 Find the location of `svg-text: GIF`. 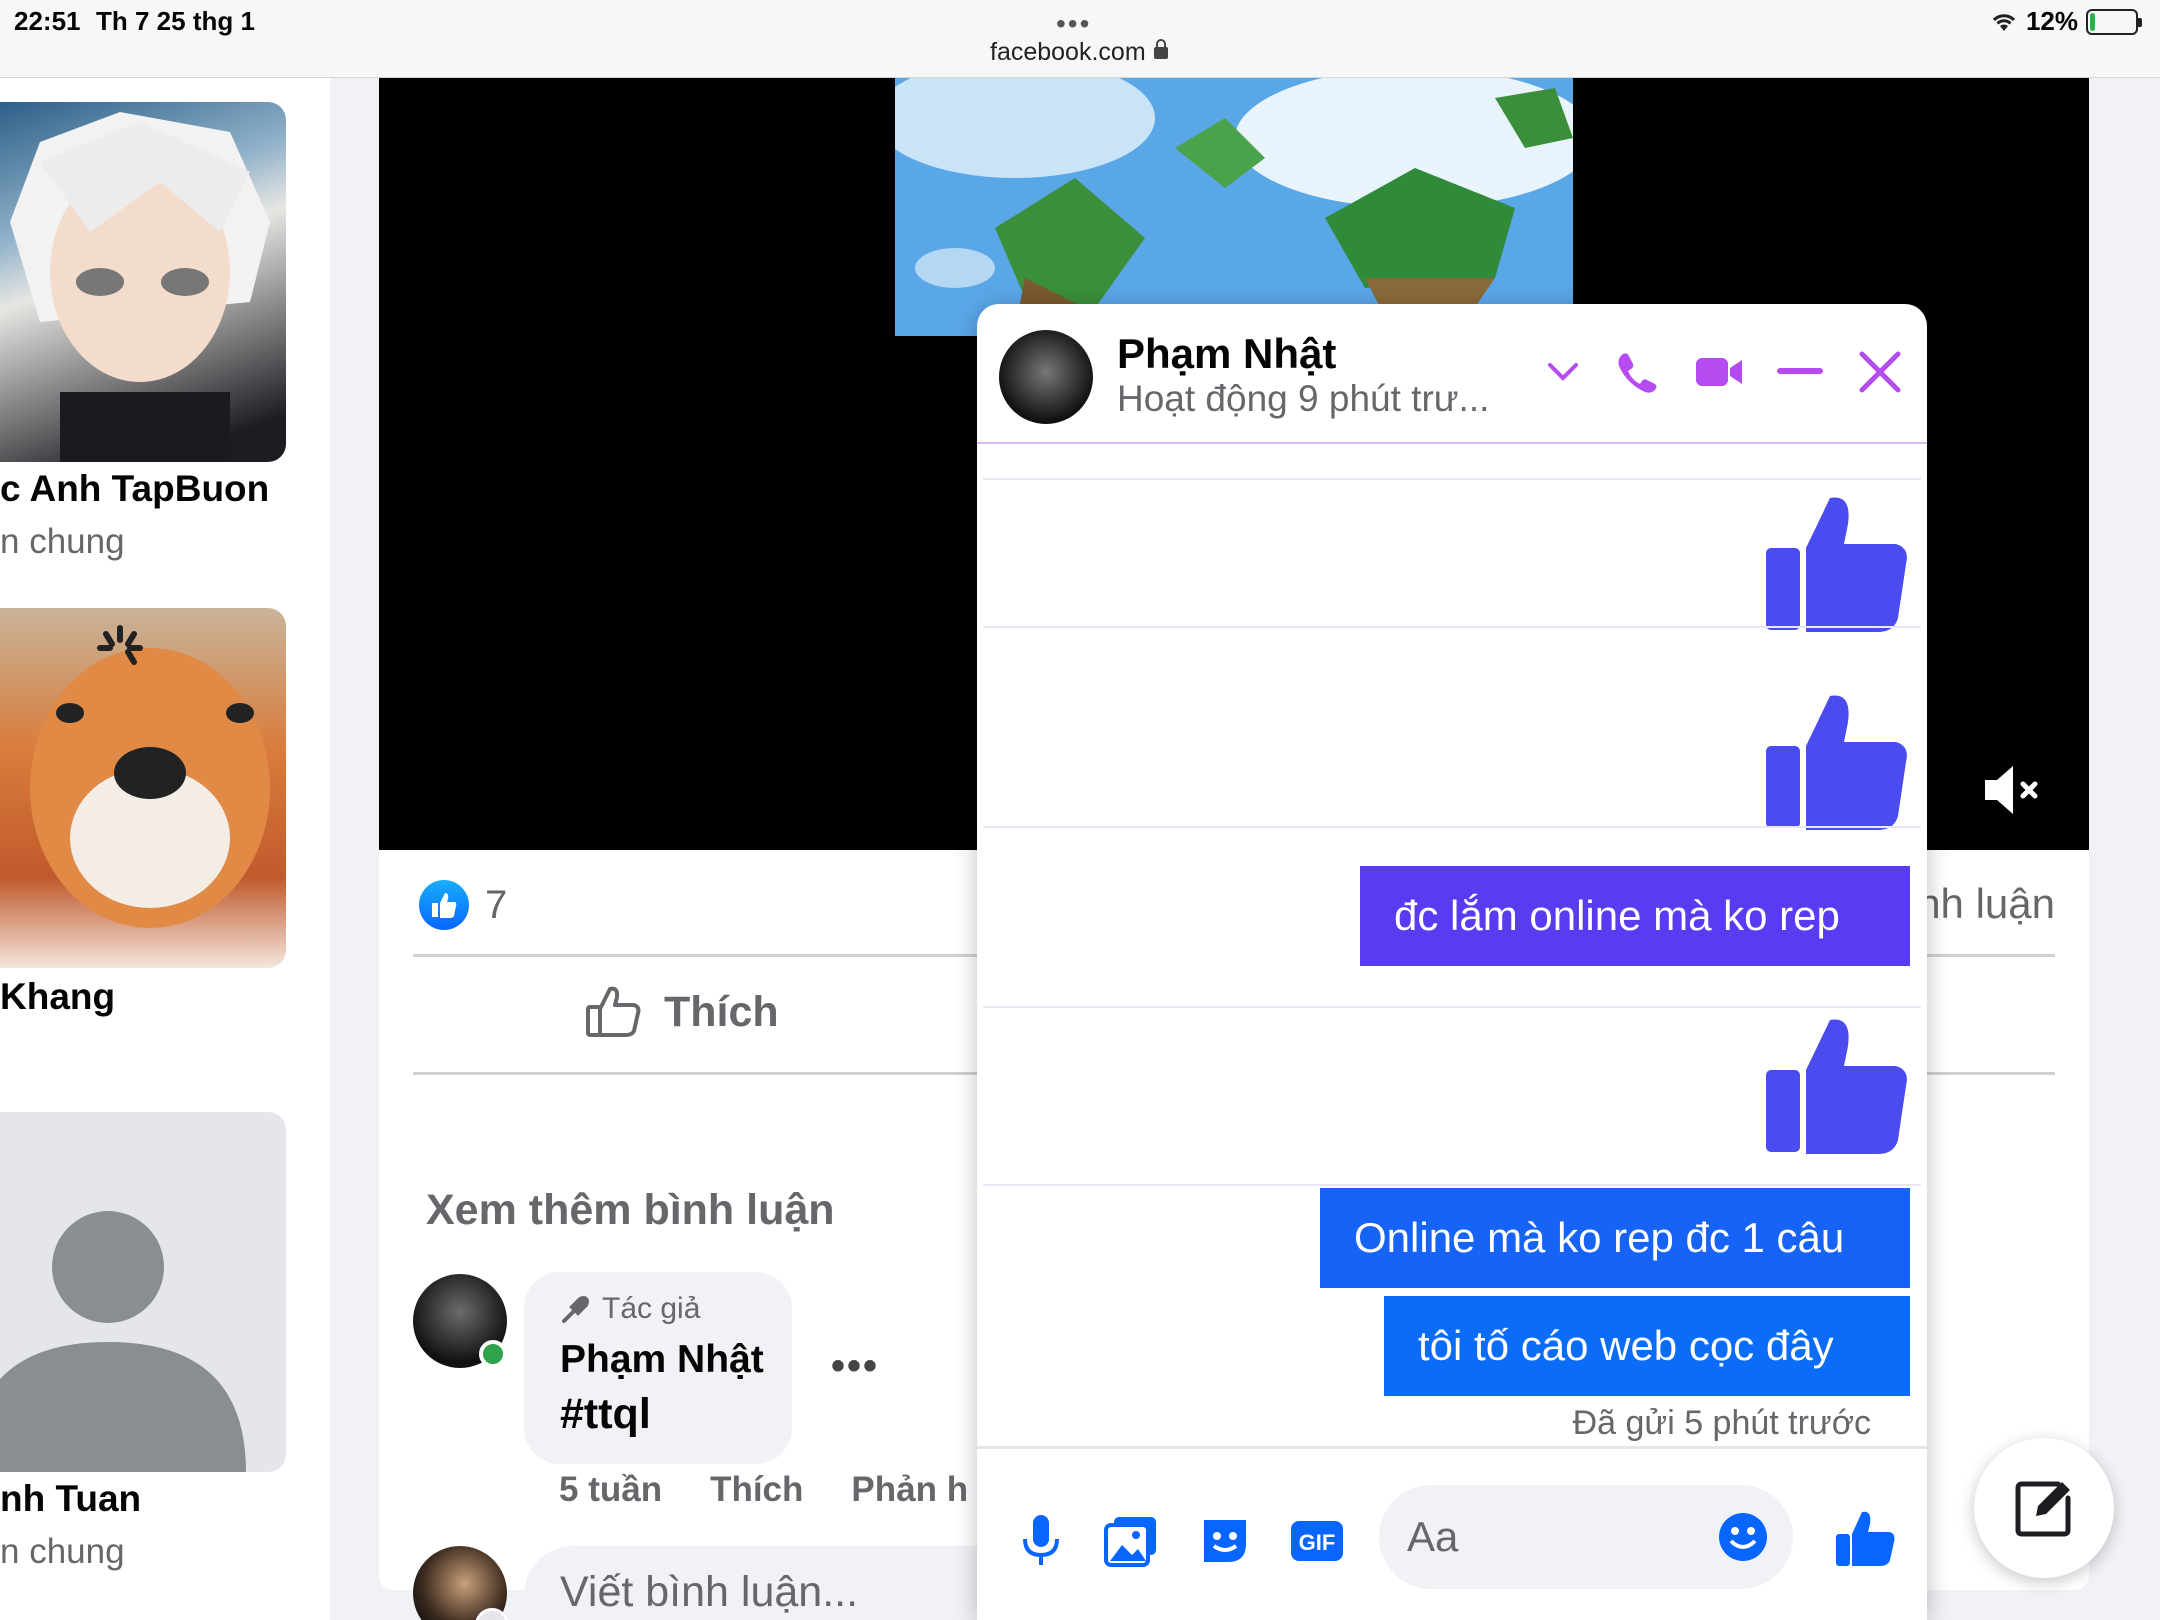

svg-text: GIF is located at coordinates (1317, 1542).